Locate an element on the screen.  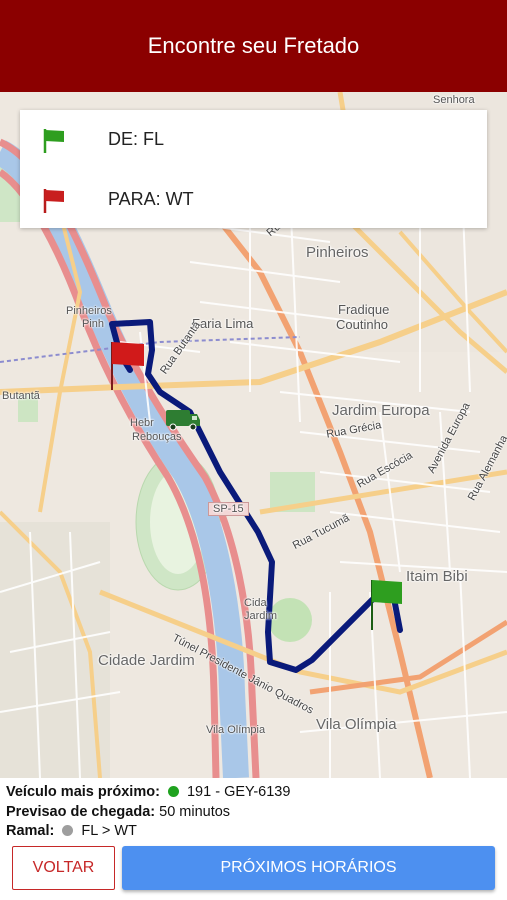
app-header: Encontre seu Fretado is located at coordinates (253, 46).